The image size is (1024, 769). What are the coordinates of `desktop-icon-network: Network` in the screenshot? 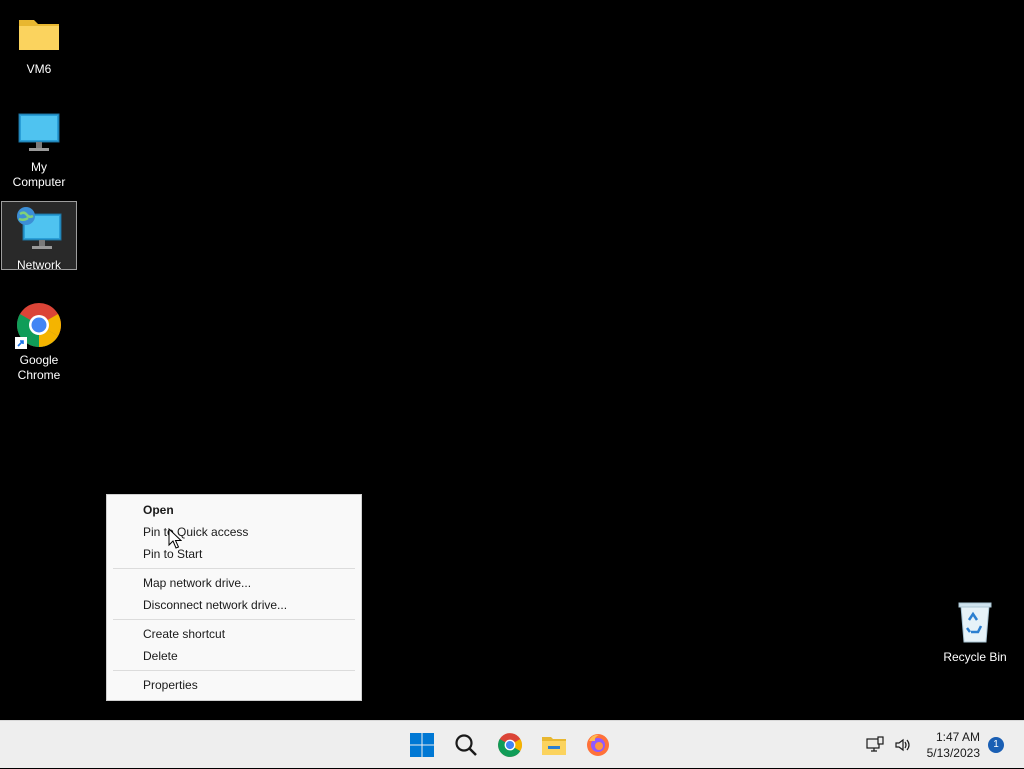 It's located at (39, 236).